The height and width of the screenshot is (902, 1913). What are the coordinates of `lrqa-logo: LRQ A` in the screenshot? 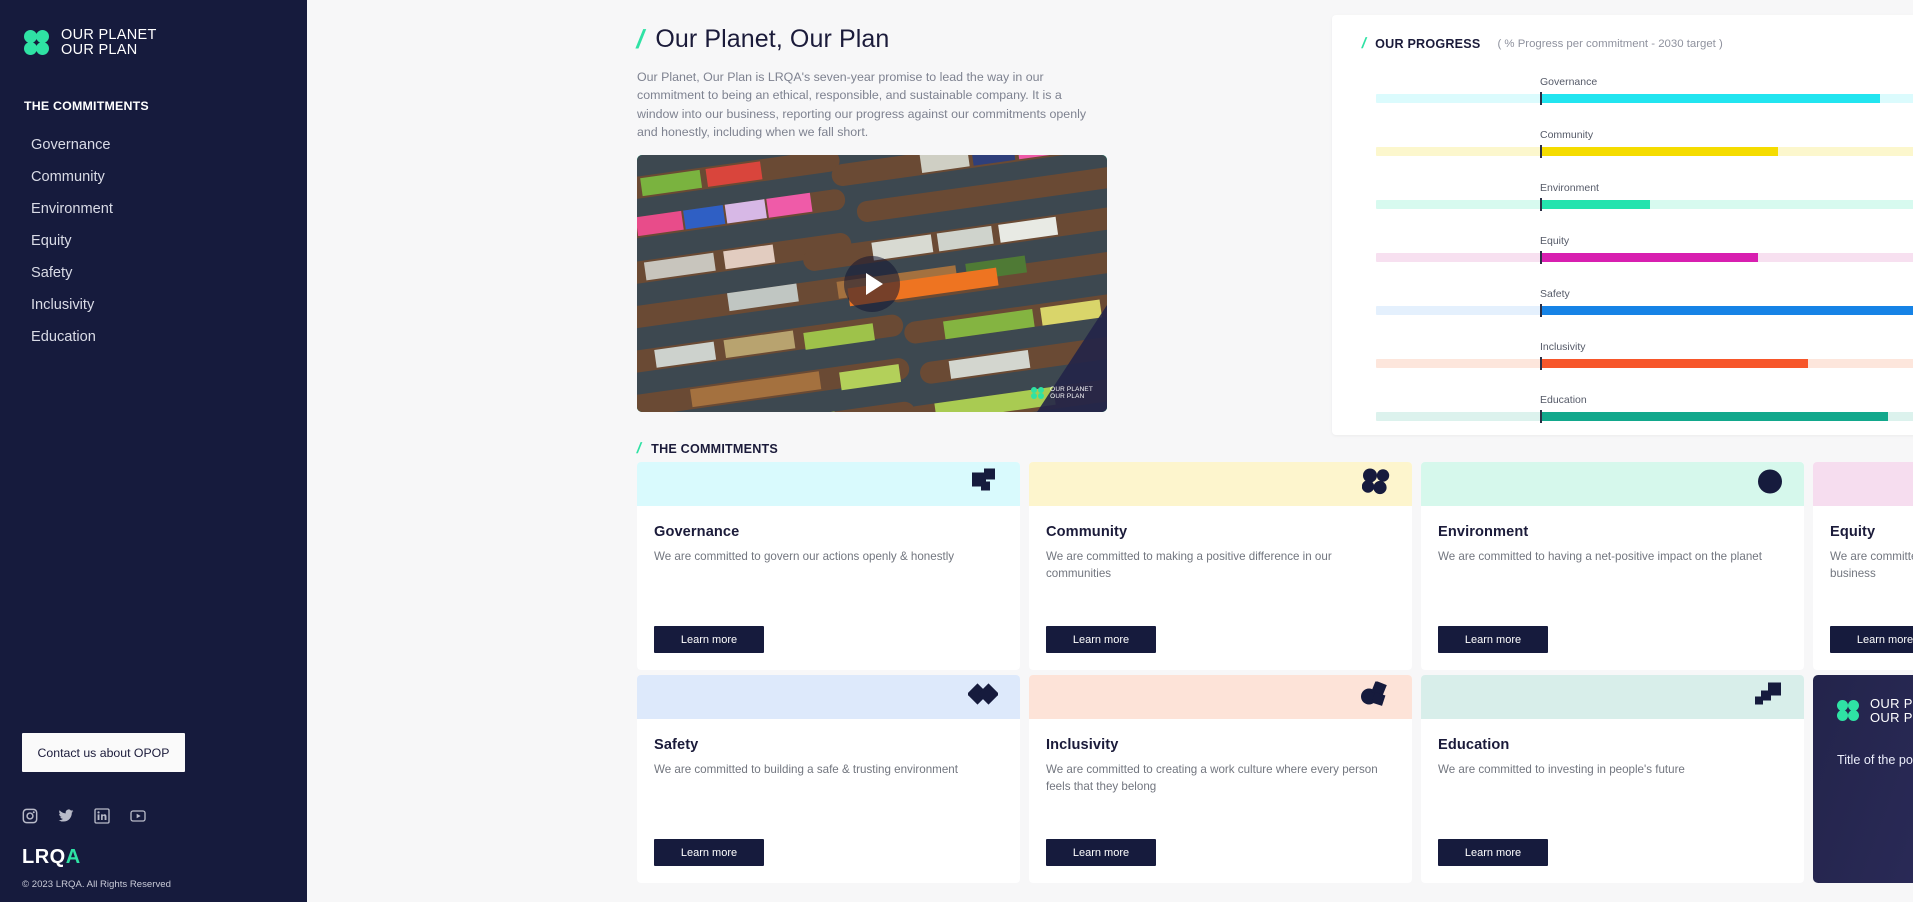 It's located at (164, 857).